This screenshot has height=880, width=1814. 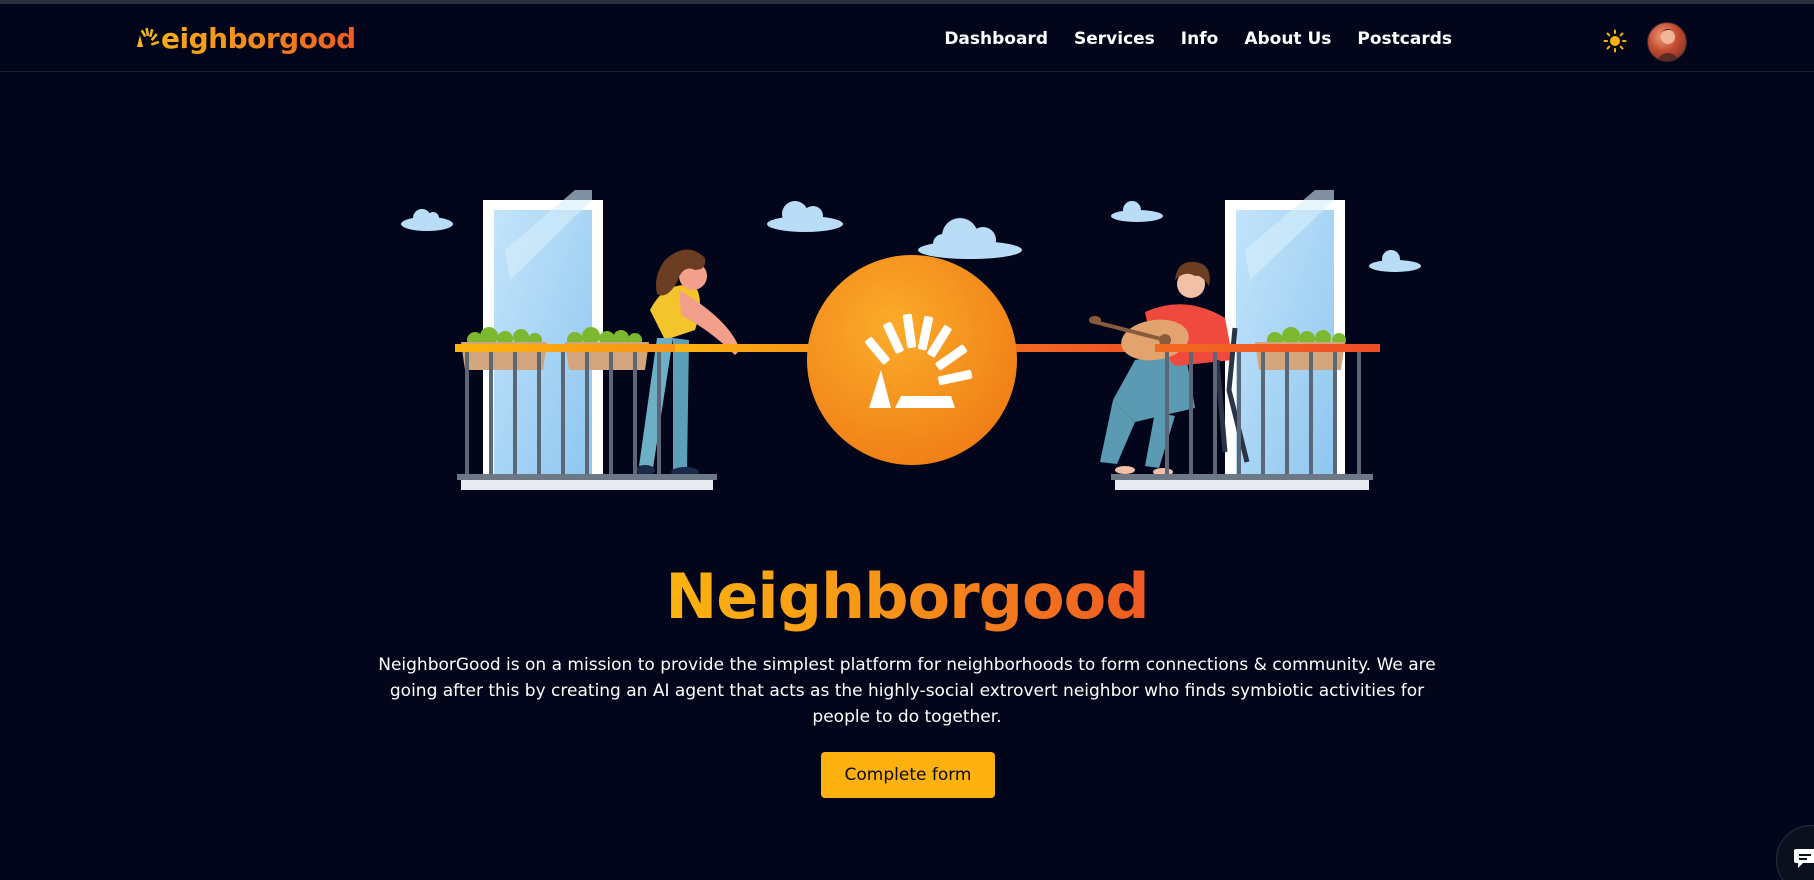 What do you see at coordinates (1217, 340) in the screenshot?
I see `right-balcony` at bounding box center [1217, 340].